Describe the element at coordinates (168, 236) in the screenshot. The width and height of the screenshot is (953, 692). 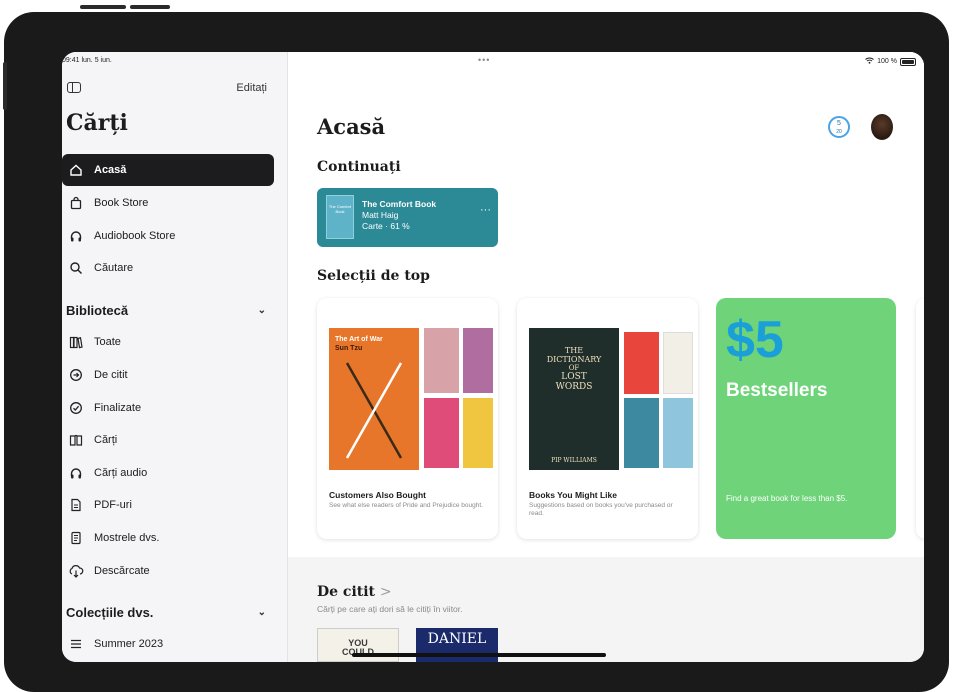
I see `sidebar-item-audiobook-store: Audiobook Store` at that location.